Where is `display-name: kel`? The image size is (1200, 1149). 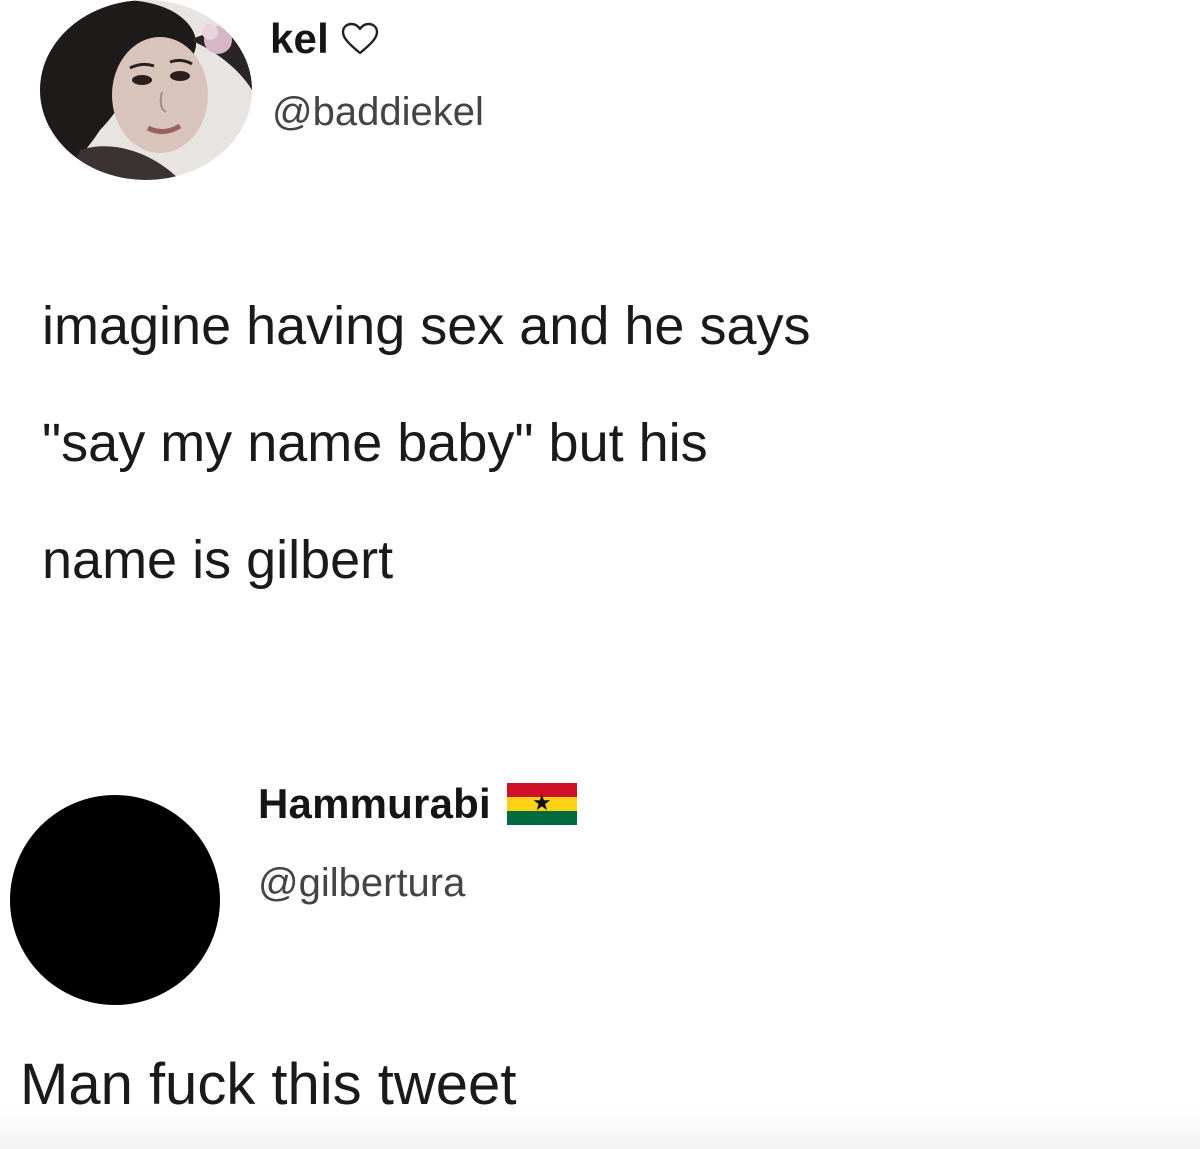 display-name: kel is located at coordinates (299, 39).